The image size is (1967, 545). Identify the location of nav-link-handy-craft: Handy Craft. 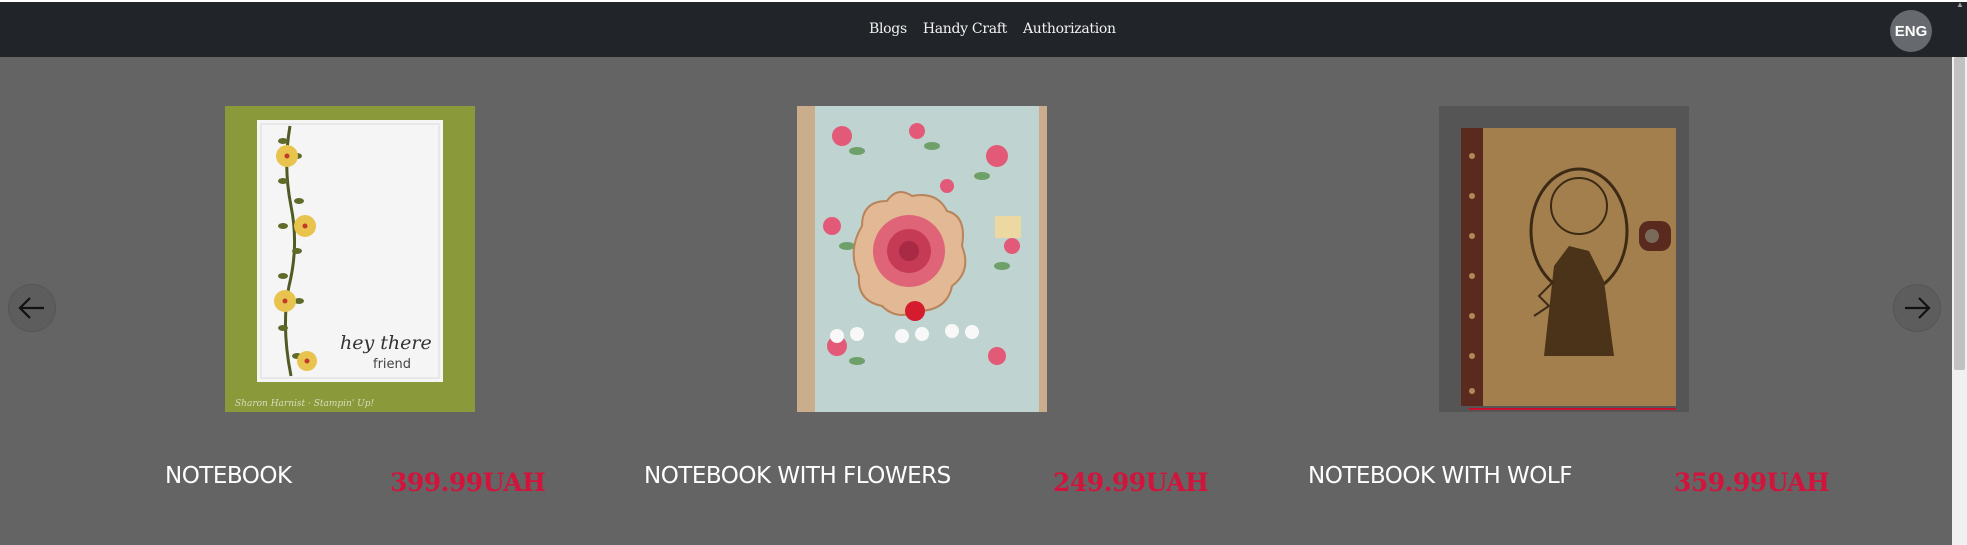
(965, 29).